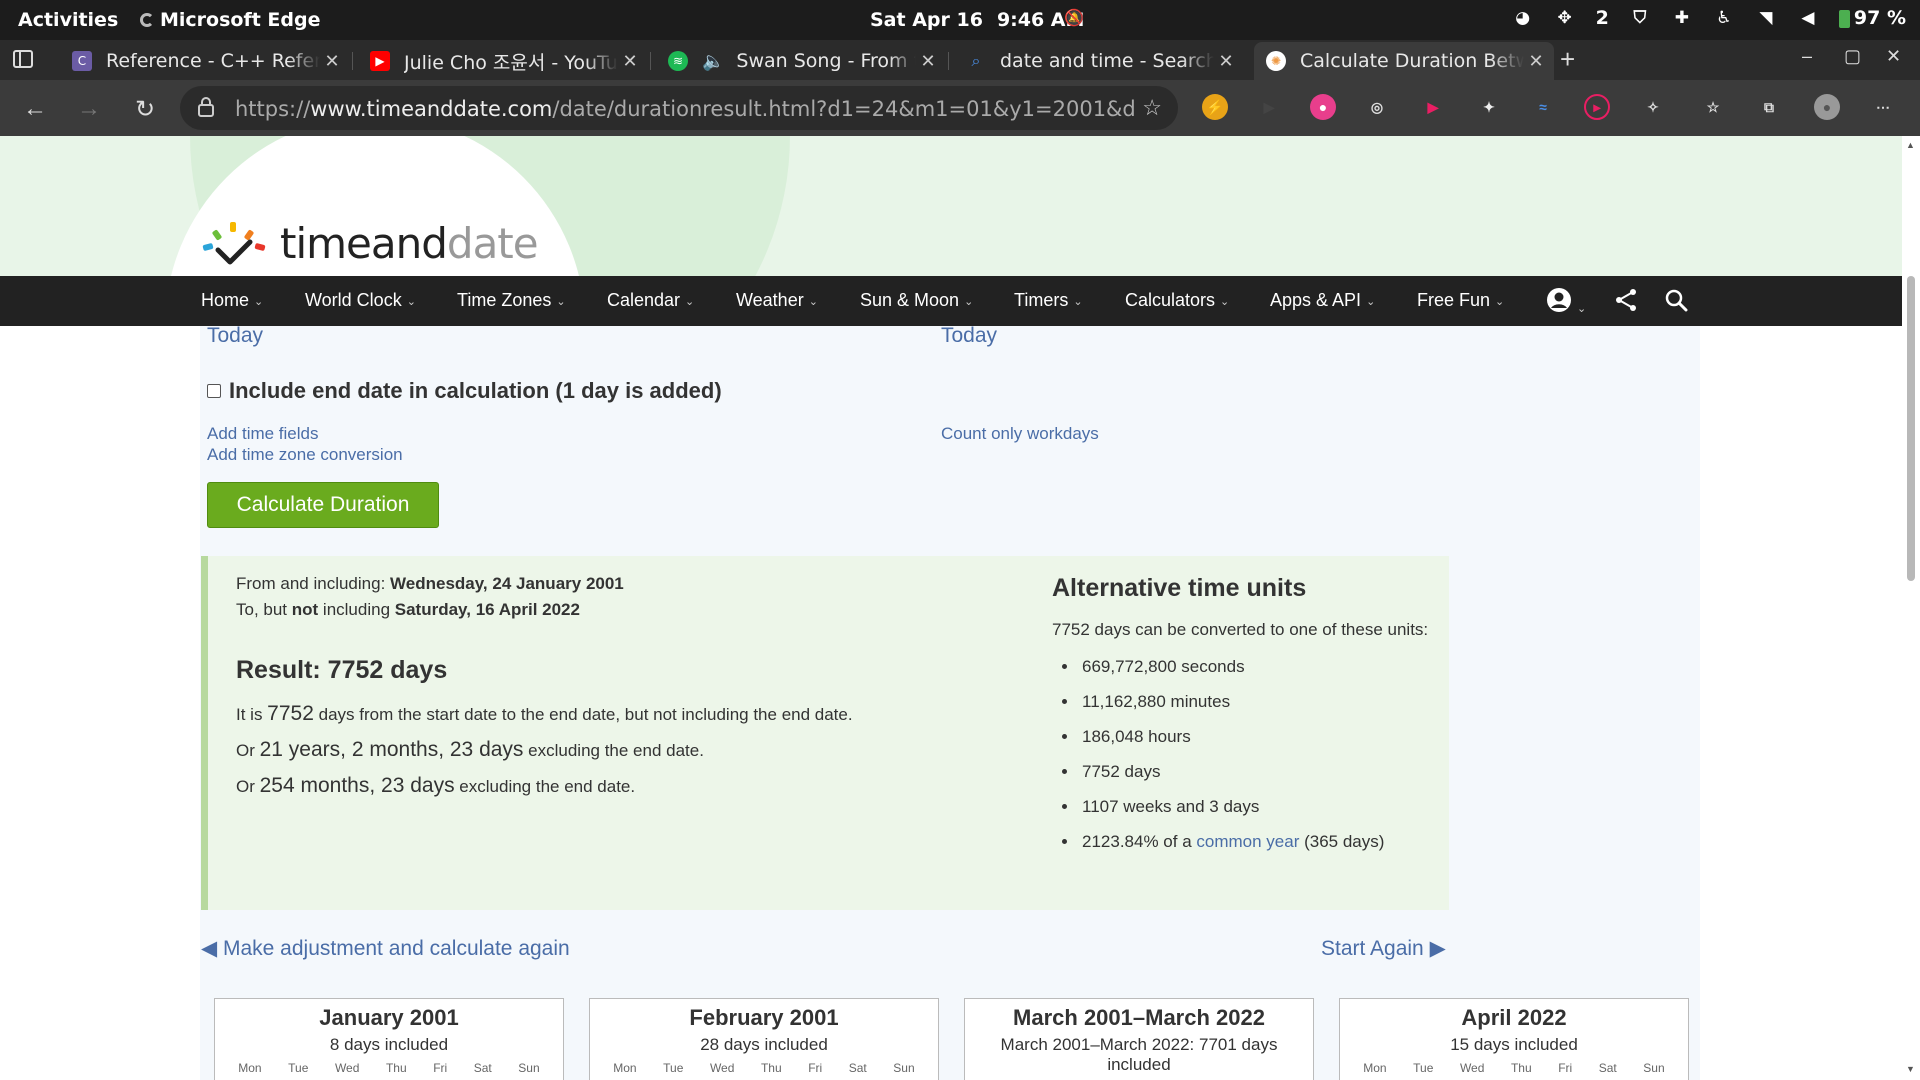  Describe the element at coordinates (1566, 302) in the screenshot. I see `account-menu: ⌄` at that location.